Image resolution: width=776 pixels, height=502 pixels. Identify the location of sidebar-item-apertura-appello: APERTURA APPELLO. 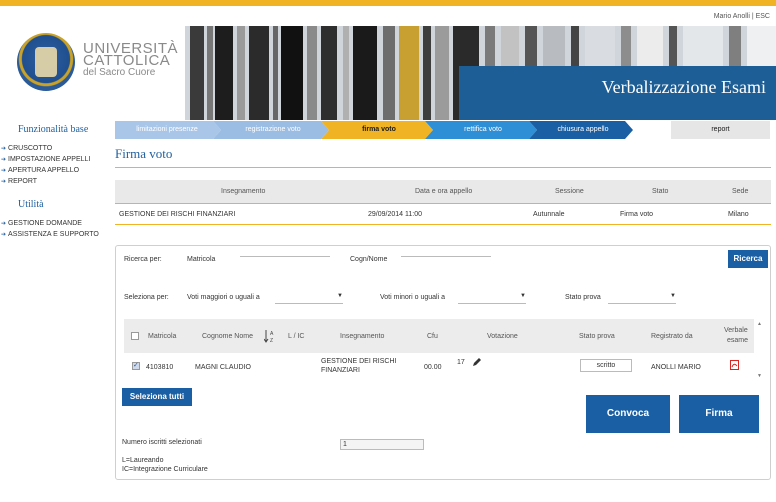
(55, 170).